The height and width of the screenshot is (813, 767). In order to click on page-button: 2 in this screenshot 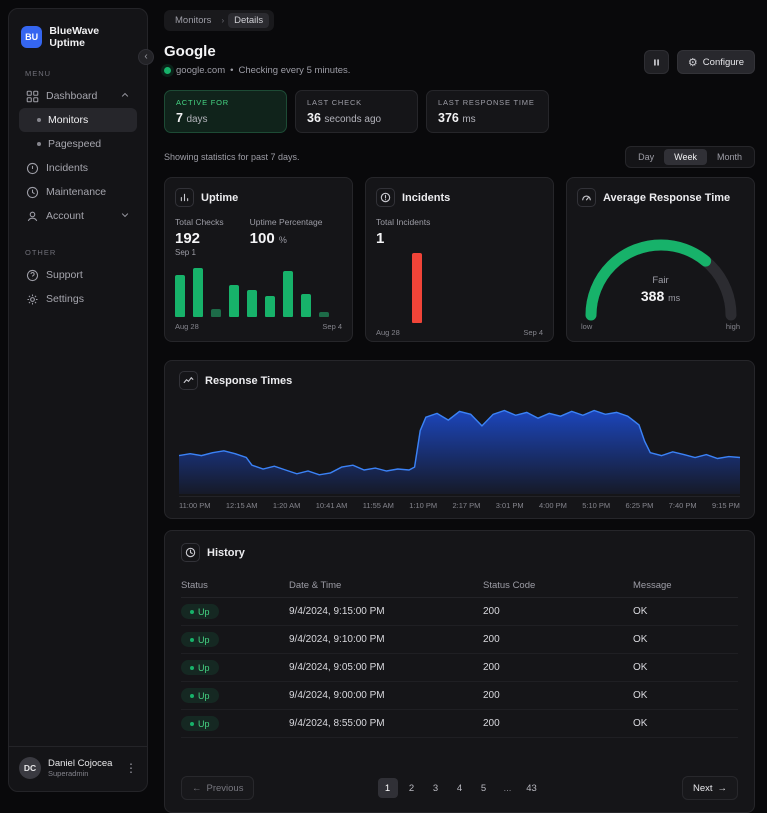, I will do `click(412, 788)`.